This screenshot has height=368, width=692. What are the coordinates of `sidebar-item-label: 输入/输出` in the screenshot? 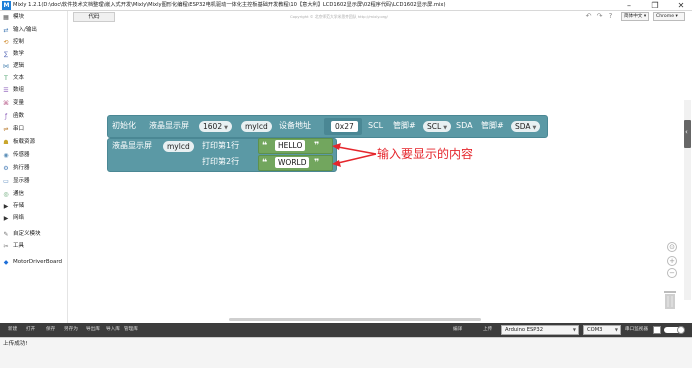 It's located at (25, 30).